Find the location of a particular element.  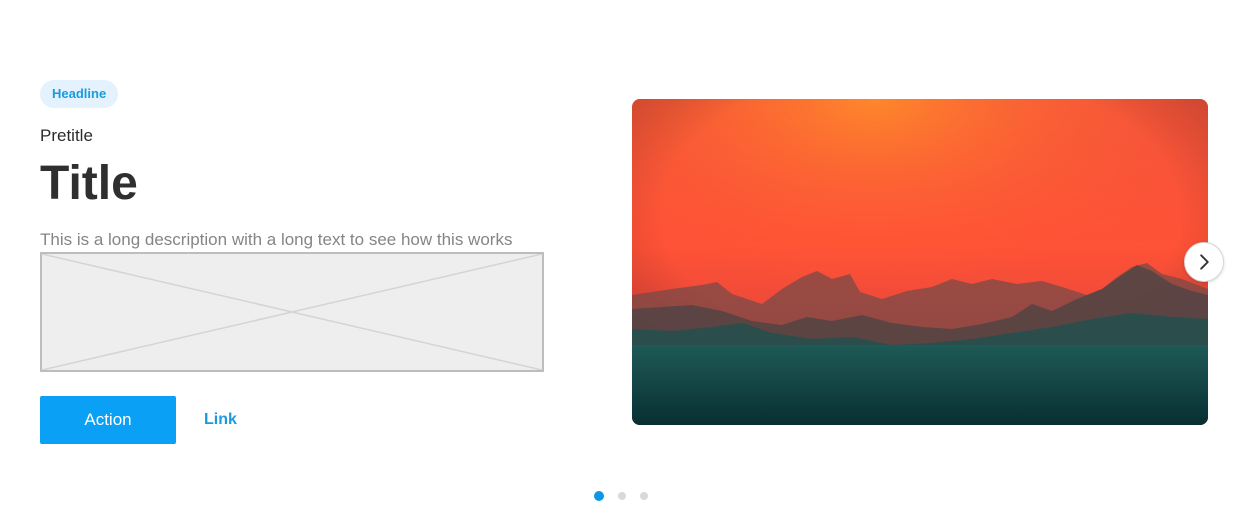

link: Link is located at coordinates (220, 420).